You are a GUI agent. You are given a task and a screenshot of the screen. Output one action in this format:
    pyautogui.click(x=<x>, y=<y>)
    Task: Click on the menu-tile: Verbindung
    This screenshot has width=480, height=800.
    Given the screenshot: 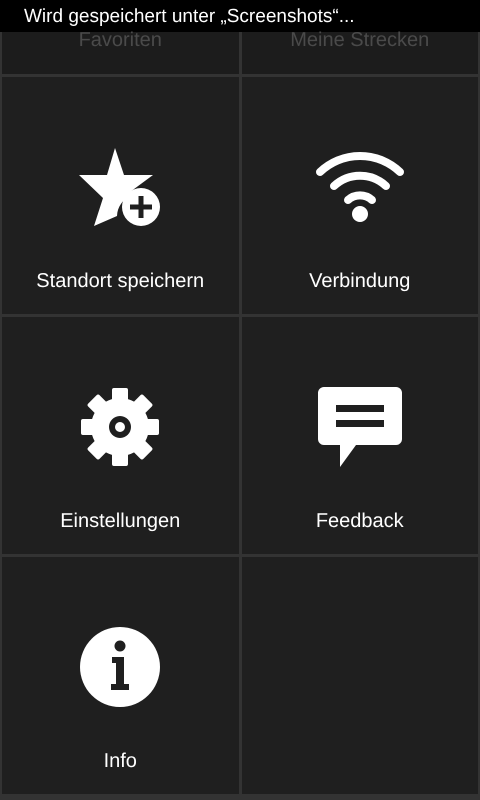 What is the action you would take?
    pyautogui.click(x=360, y=195)
    